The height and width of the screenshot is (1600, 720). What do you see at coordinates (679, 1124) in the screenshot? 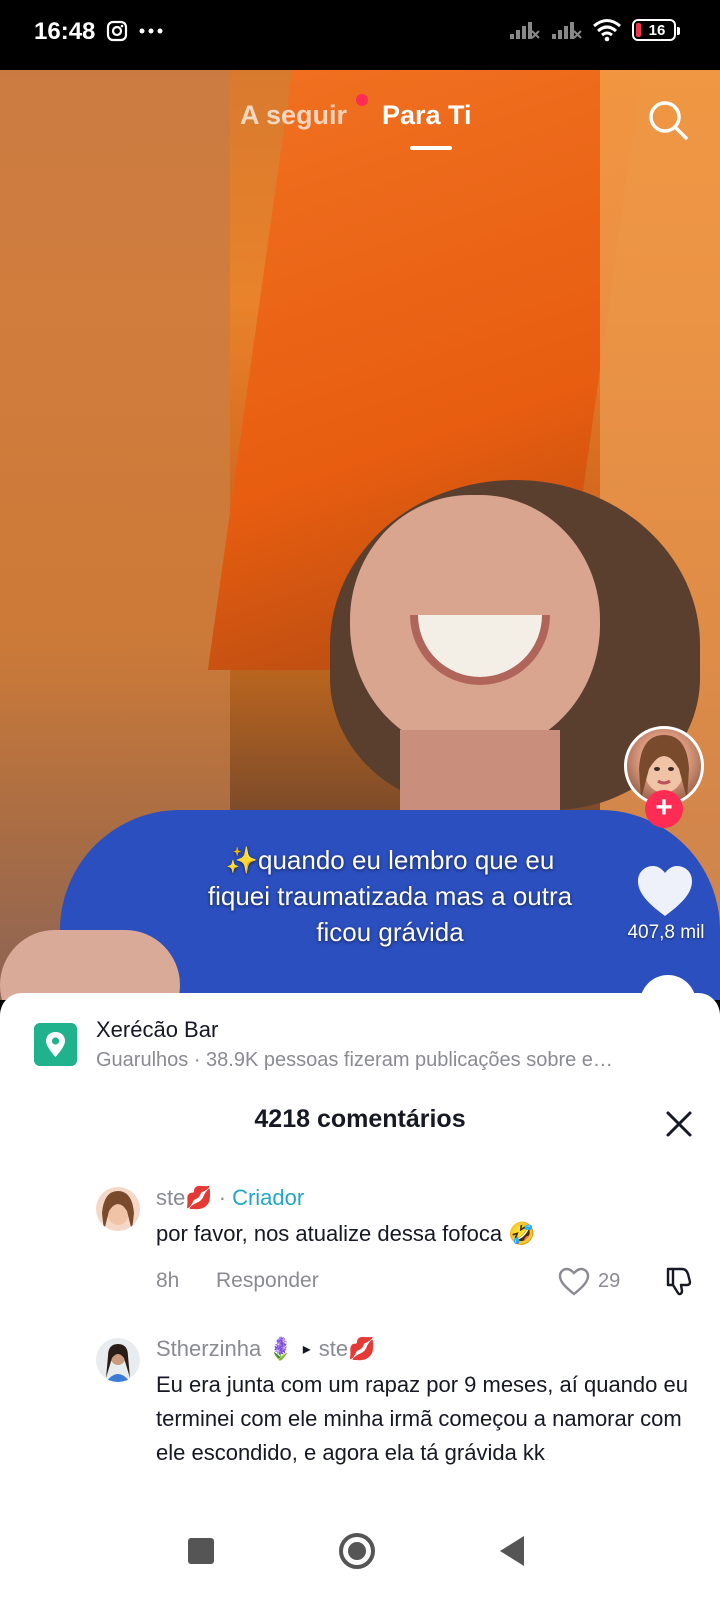
I see `close-icon` at bounding box center [679, 1124].